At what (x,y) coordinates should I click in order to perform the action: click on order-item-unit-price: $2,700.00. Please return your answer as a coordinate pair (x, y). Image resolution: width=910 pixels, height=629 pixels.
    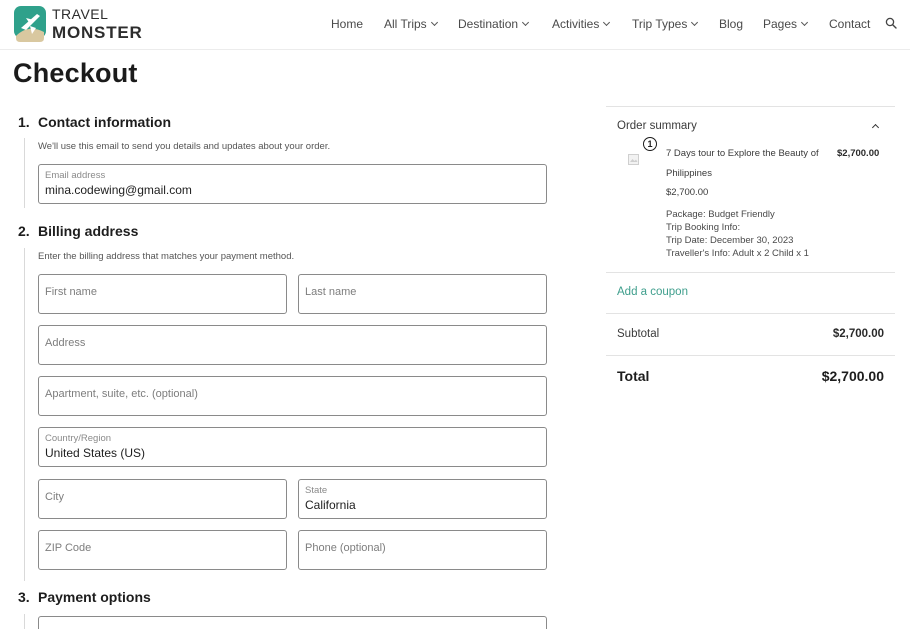
    Looking at the image, I should click on (687, 192).